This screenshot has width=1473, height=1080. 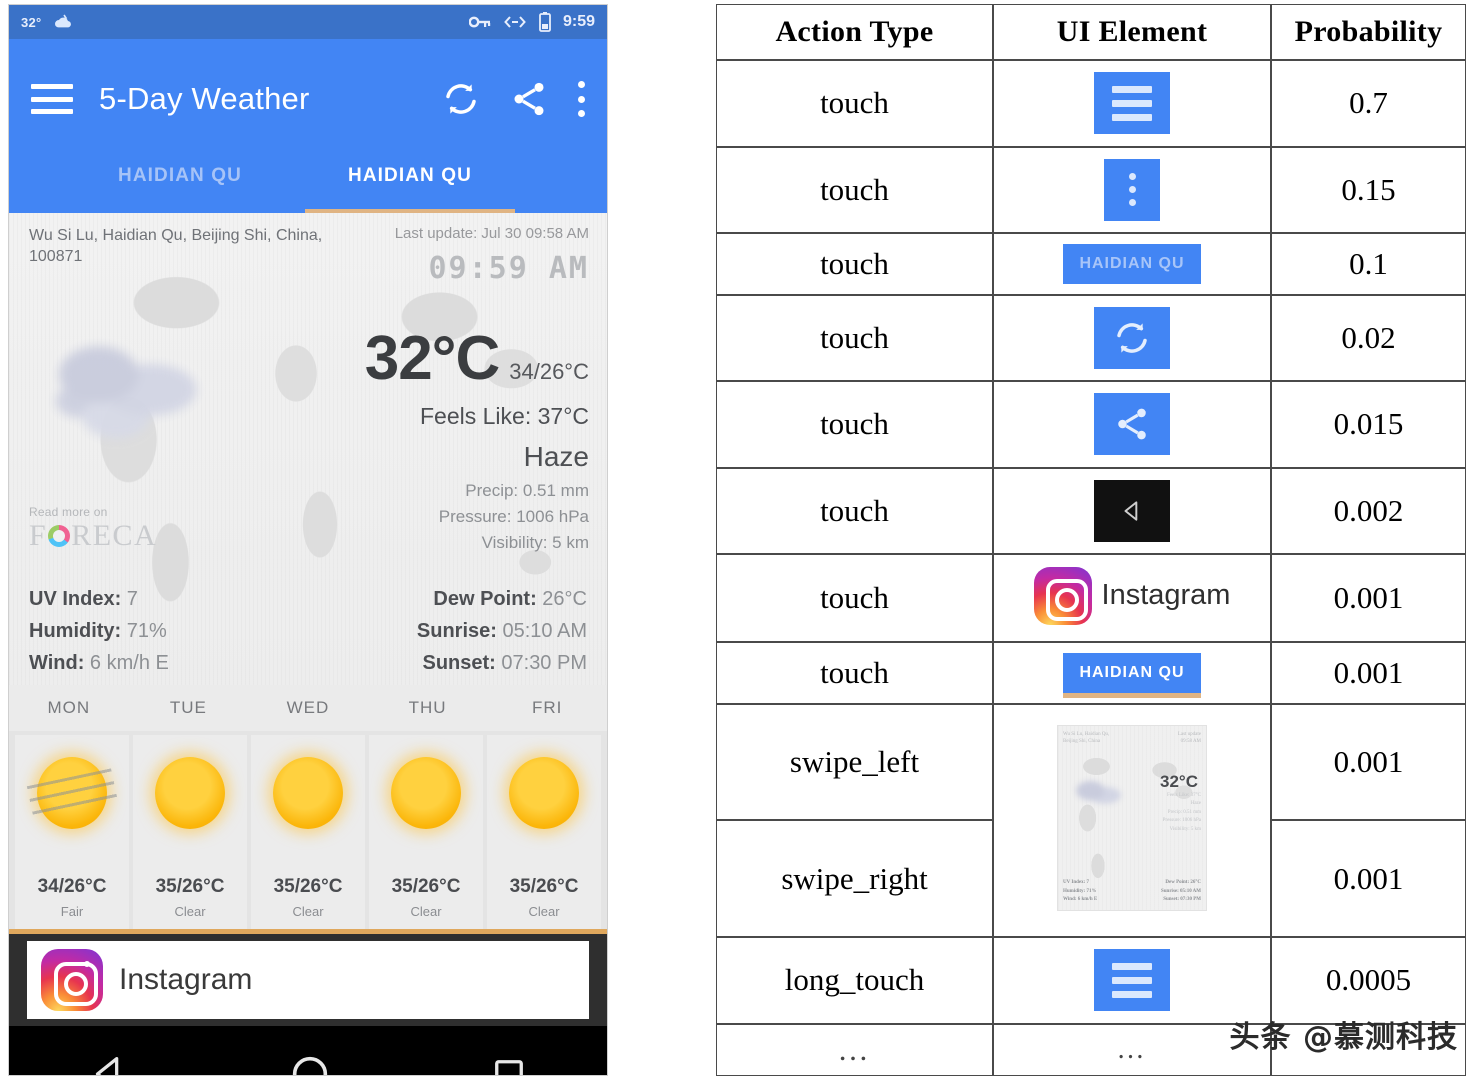 I want to click on tab-chip-inactive: HAIDIAN QU, so click(x=1132, y=263).